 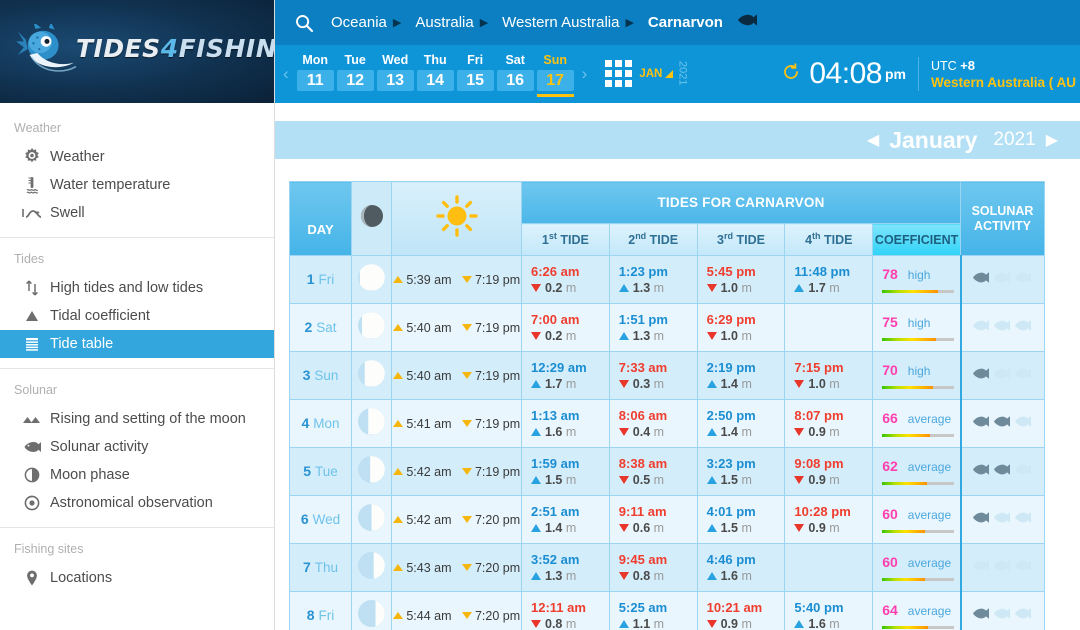 What do you see at coordinates (664, 240) in the screenshot?
I see `tide-word: TIDE` at bounding box center [664, 240].